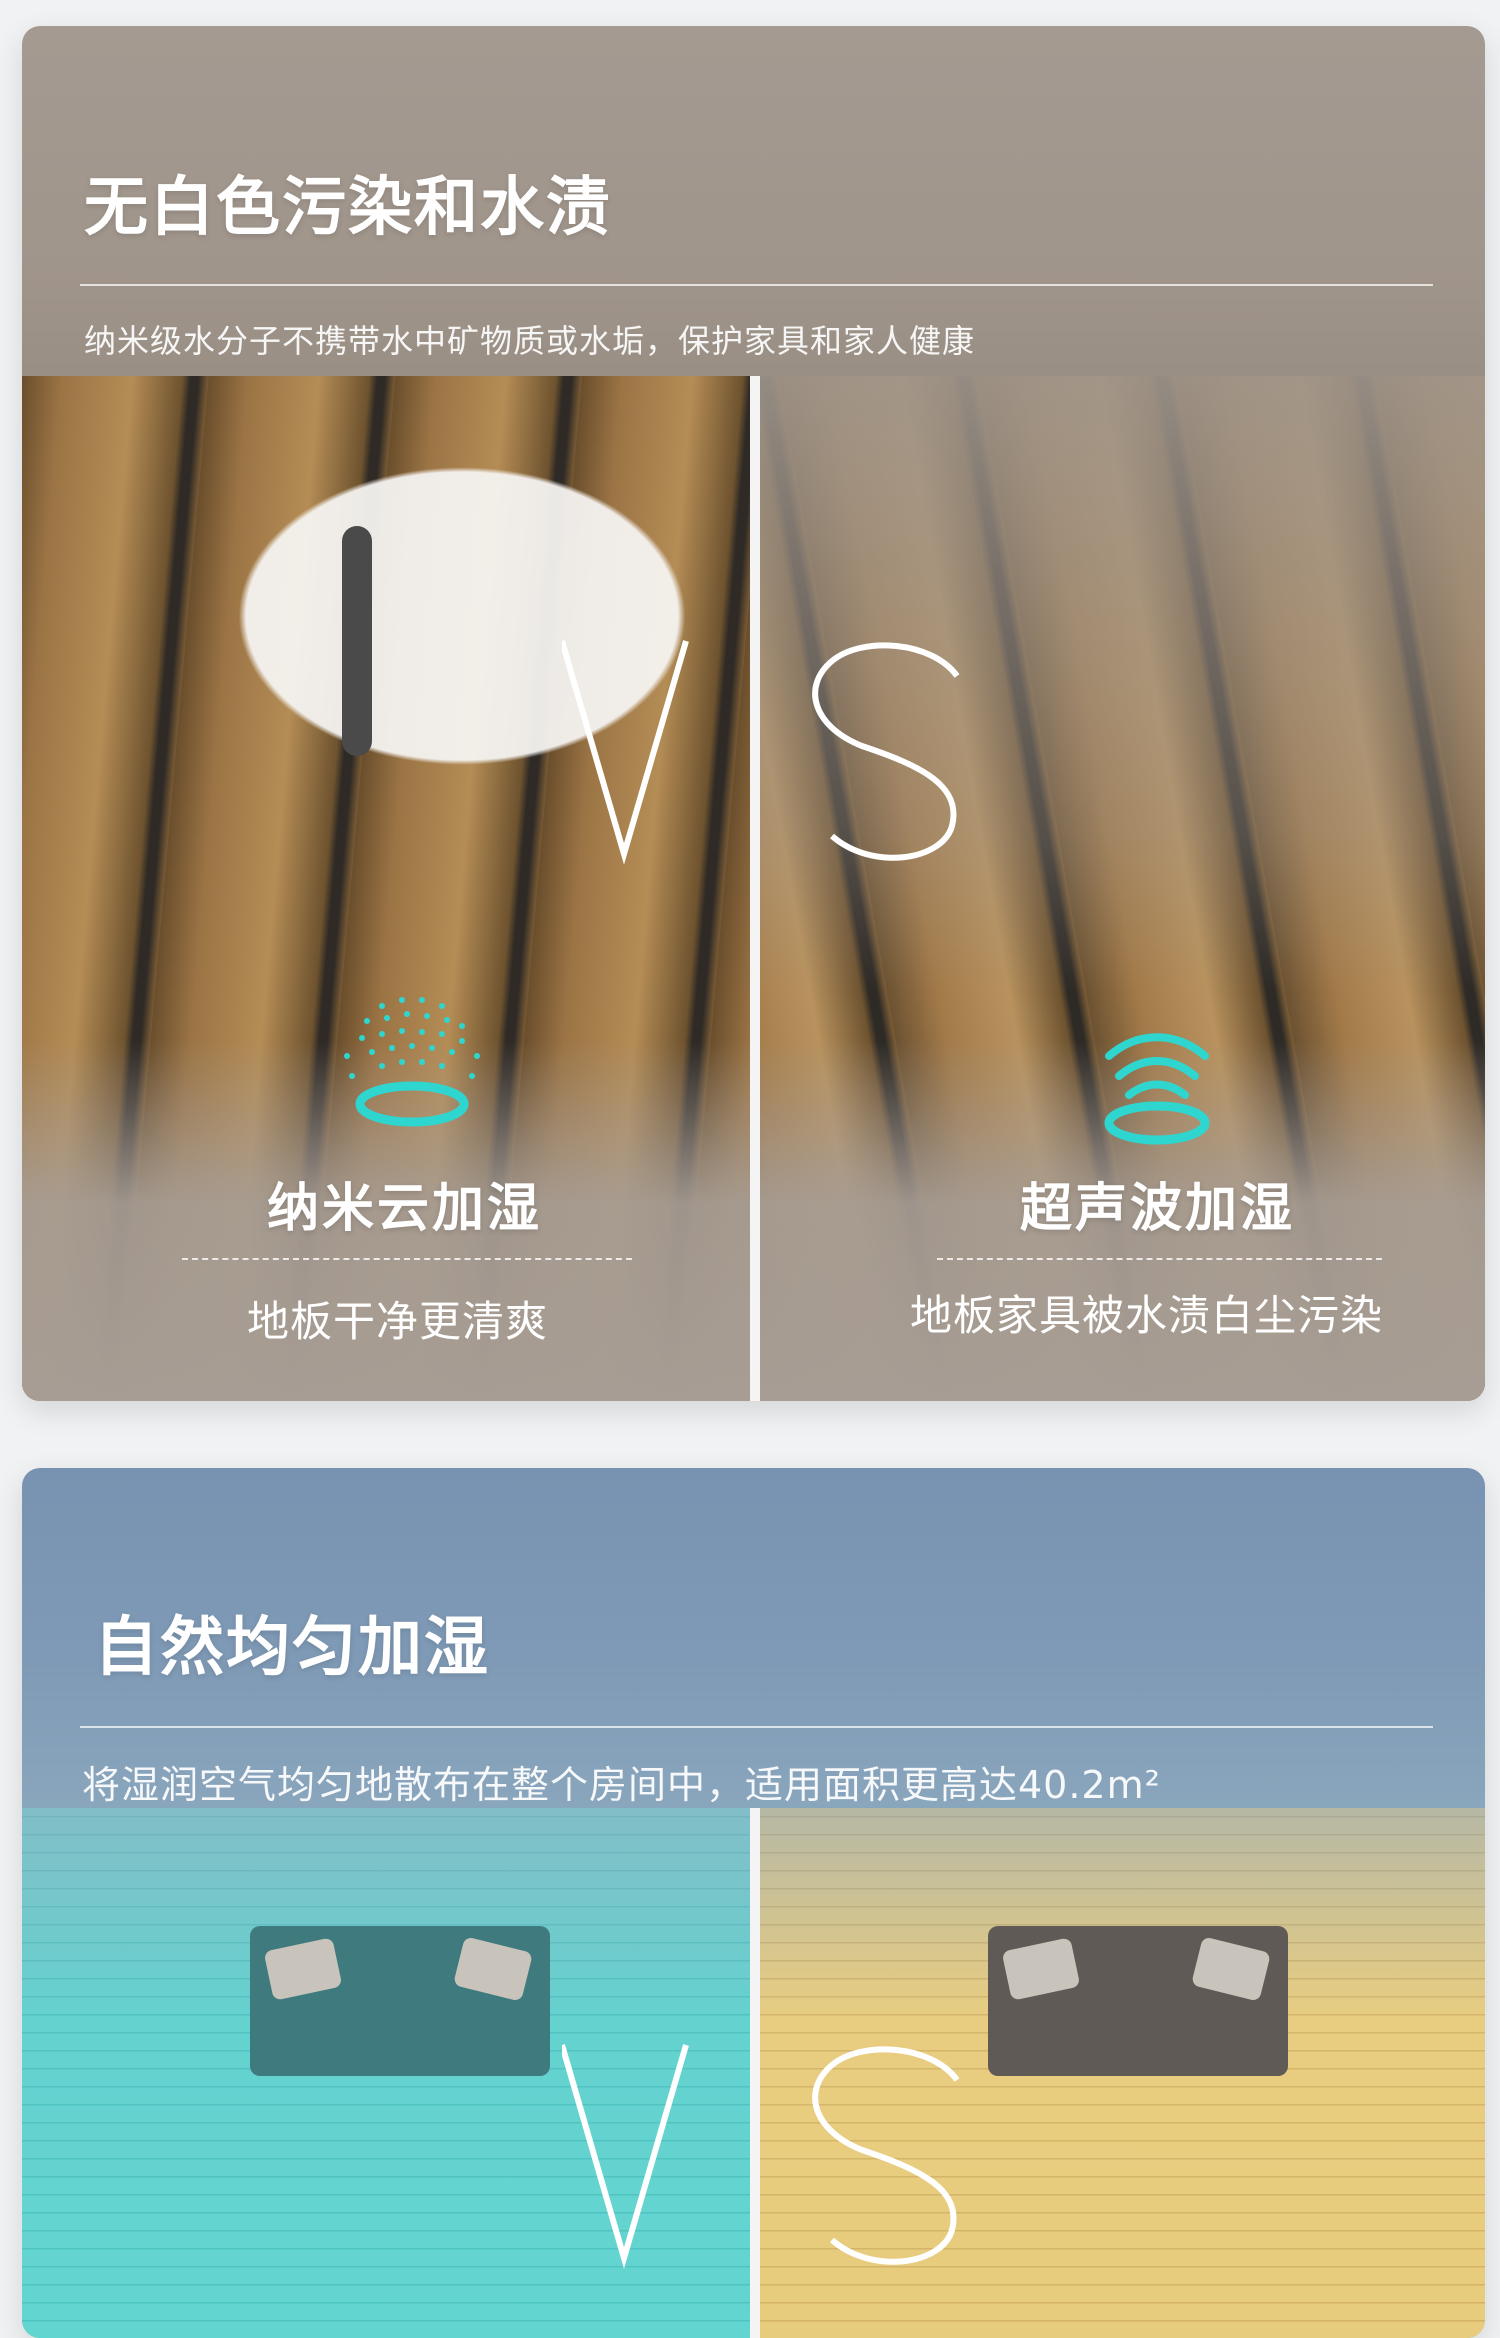 The image size is (1500, 2338). What do you see at coordinates (405, 1209) in the screenshot?
I see `nano-humidify-label: 纳米云加湿` at bounding box center [405, 1209].